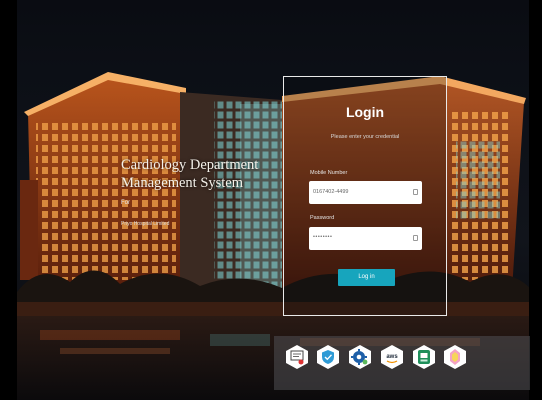 The width and height of the screenshot is (542, 400). Describe the element at coordinates (365, 112) in the screenshot. I see `login-title: Login` at that location.